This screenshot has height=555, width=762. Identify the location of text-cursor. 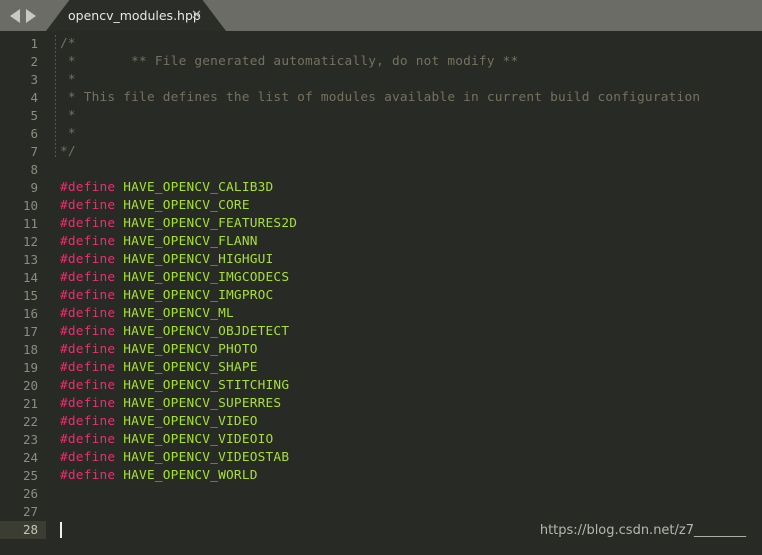
(61, 530).